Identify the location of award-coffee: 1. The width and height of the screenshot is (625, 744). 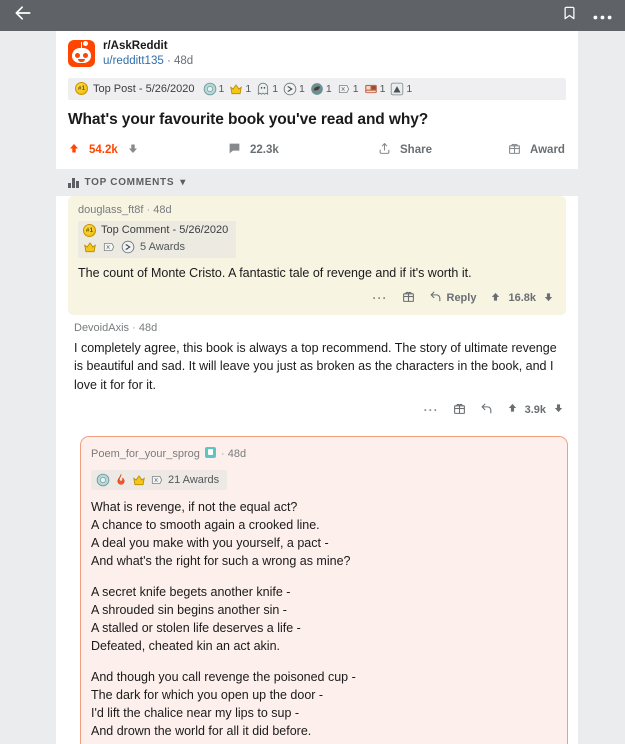
(321, 89).